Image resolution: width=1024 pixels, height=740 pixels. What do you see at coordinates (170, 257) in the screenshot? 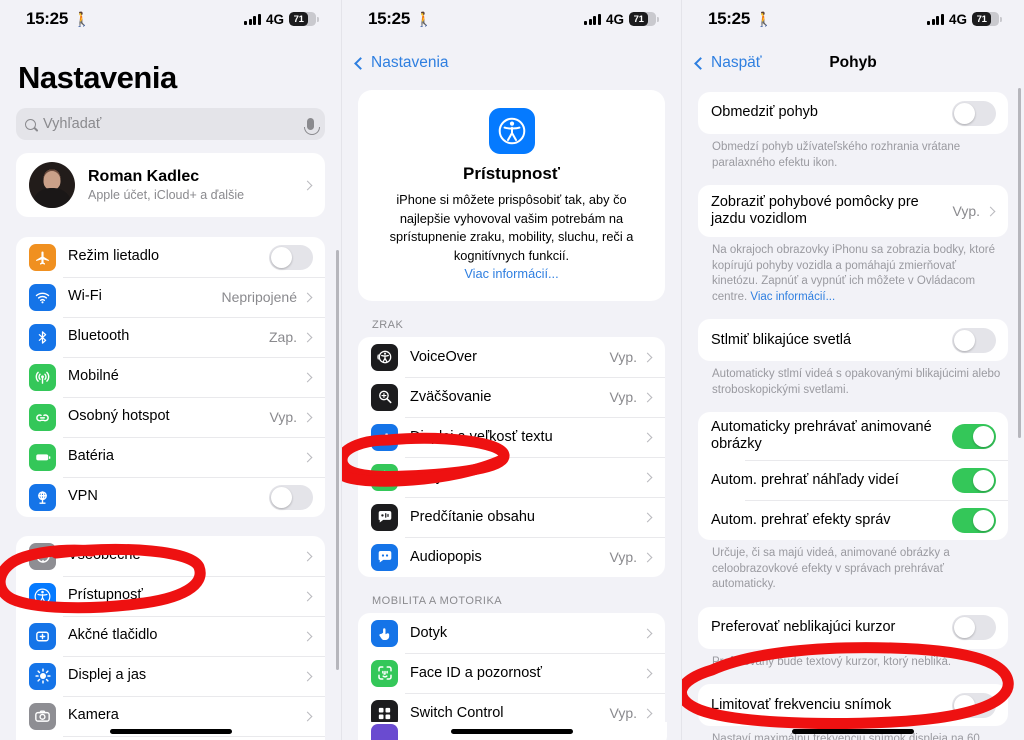
I see `row-re-im-lietadlo: Režim lietadlo` at bounding box center [170, 257].